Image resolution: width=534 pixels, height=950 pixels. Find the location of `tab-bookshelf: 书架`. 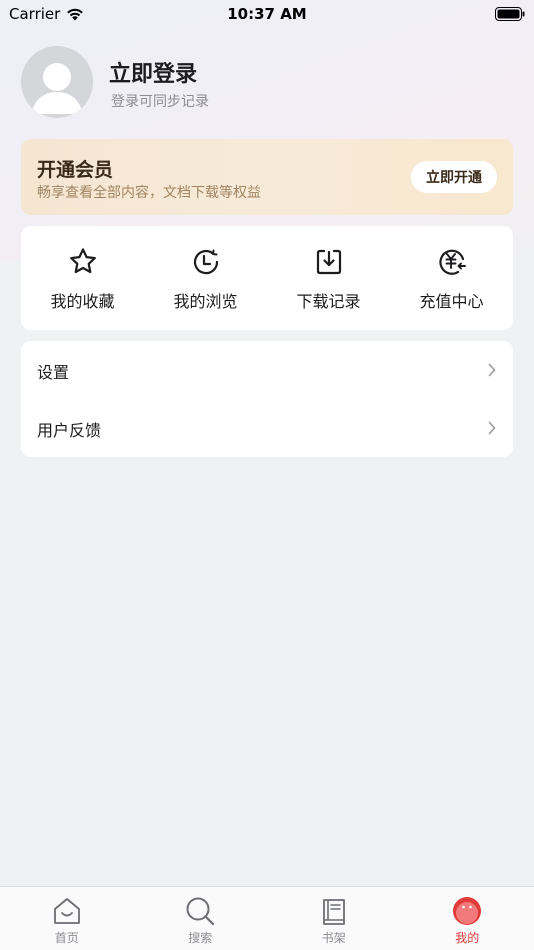

tab-bookshelf: 书架 is located at coordinates (334, 918).